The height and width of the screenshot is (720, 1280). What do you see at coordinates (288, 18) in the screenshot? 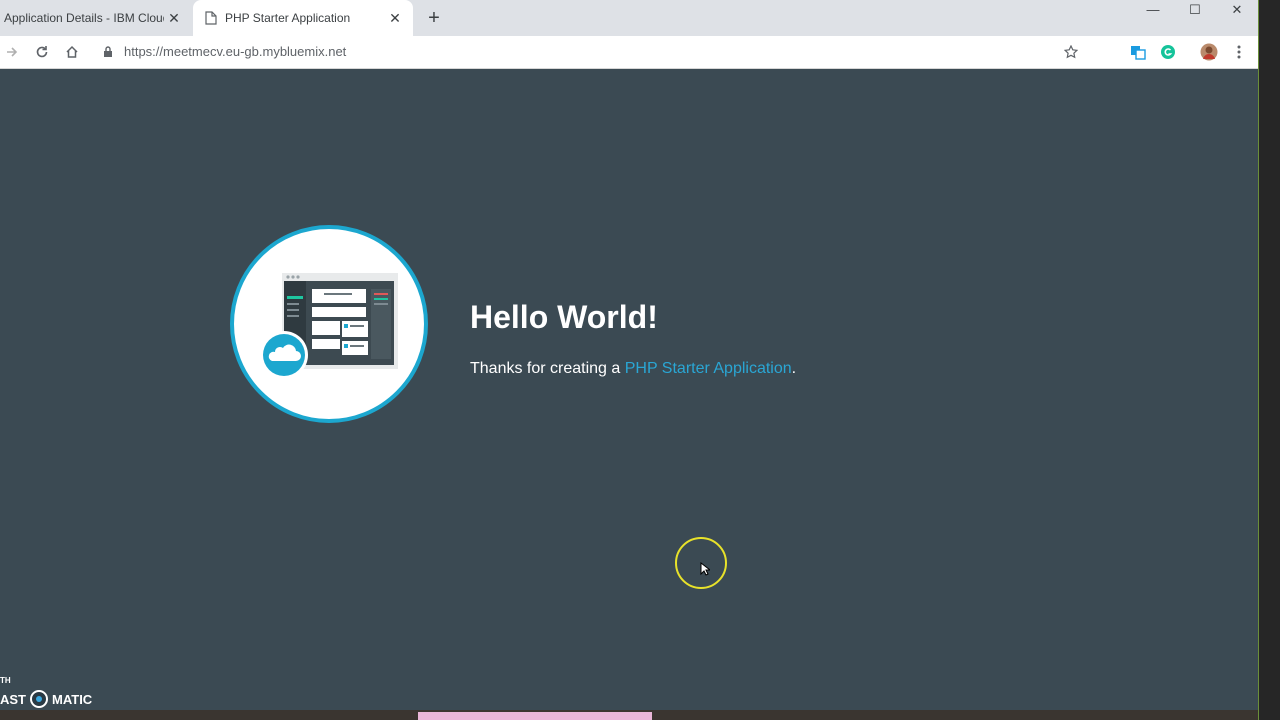
I see `tab-title: PHP Starter Application` at bounding box center [288, 18].